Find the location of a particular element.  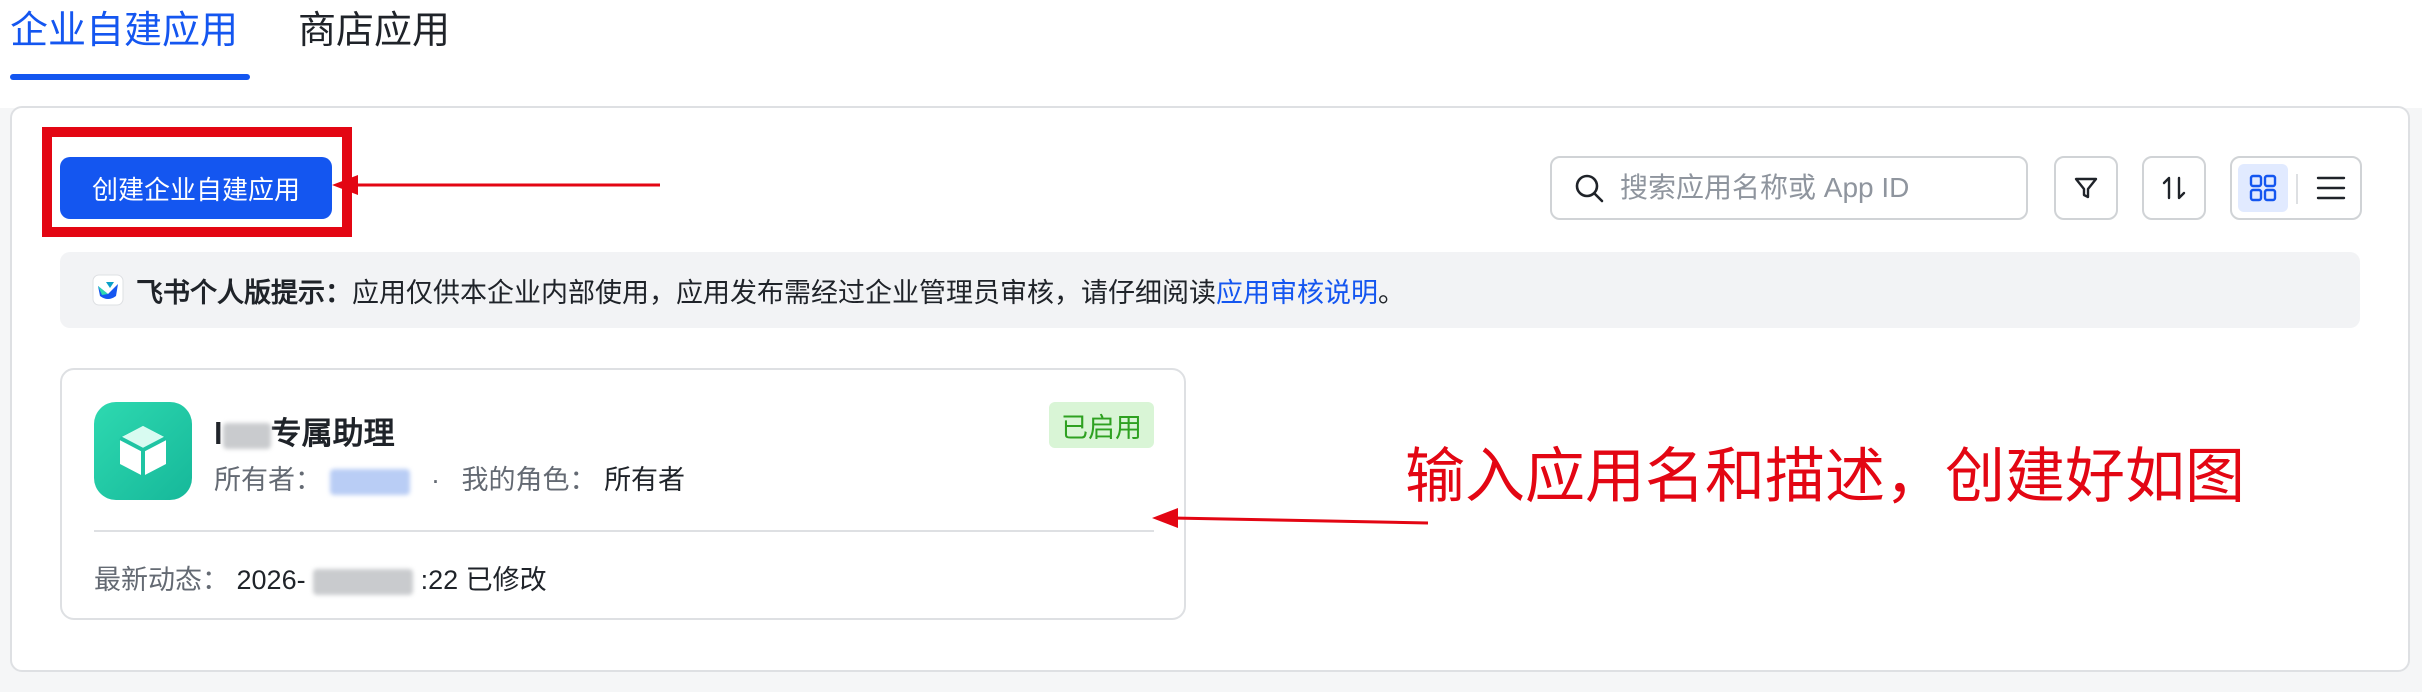

notice-text: 应用仅供本企业内部使用，应用发布需经过企业管理员审核，请仔细阅读 is located at coordinates (784, 292).